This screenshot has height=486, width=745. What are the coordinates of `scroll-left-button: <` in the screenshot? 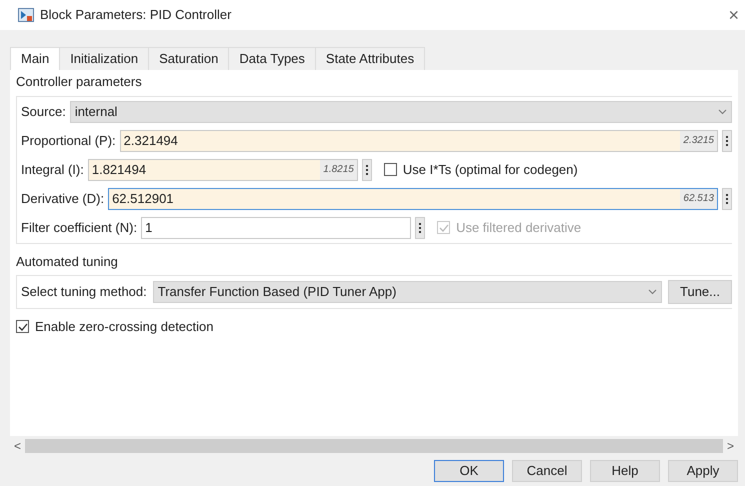 It's located at (18, 446).